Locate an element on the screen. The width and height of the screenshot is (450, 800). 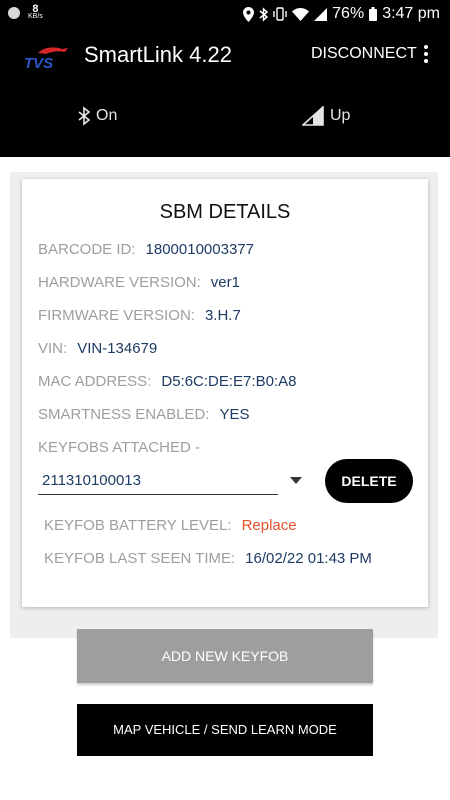
keyfob-last-seen-row: KEYFOB LAST SEEN TIME: 16/02/22 01:43 PM is located at coordinates (208, 558).